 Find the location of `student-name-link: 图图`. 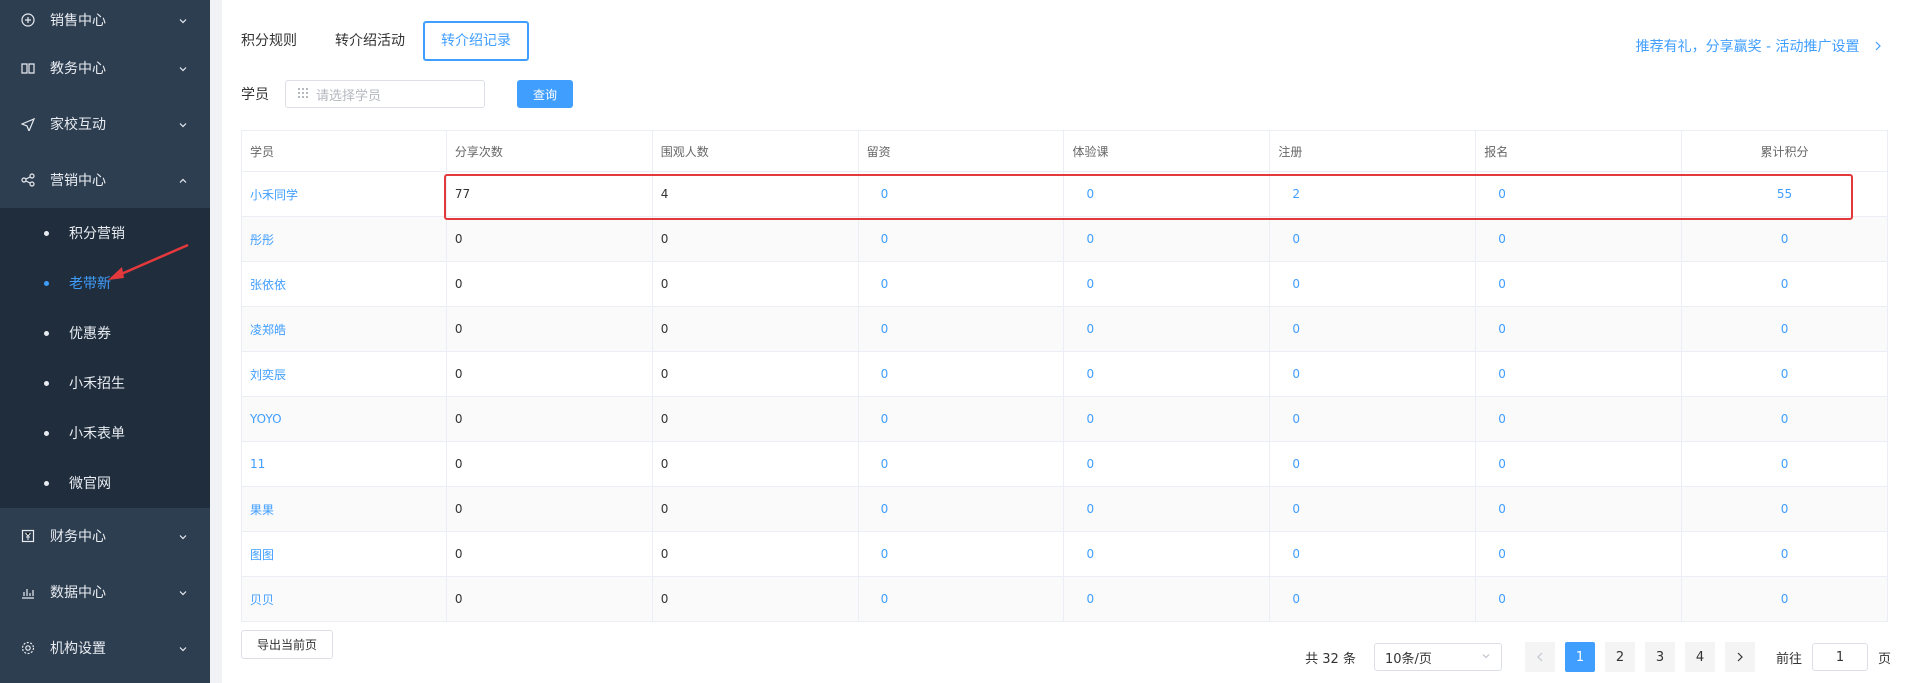

student-name-link: 图图 is located at coordinates (344, 554).